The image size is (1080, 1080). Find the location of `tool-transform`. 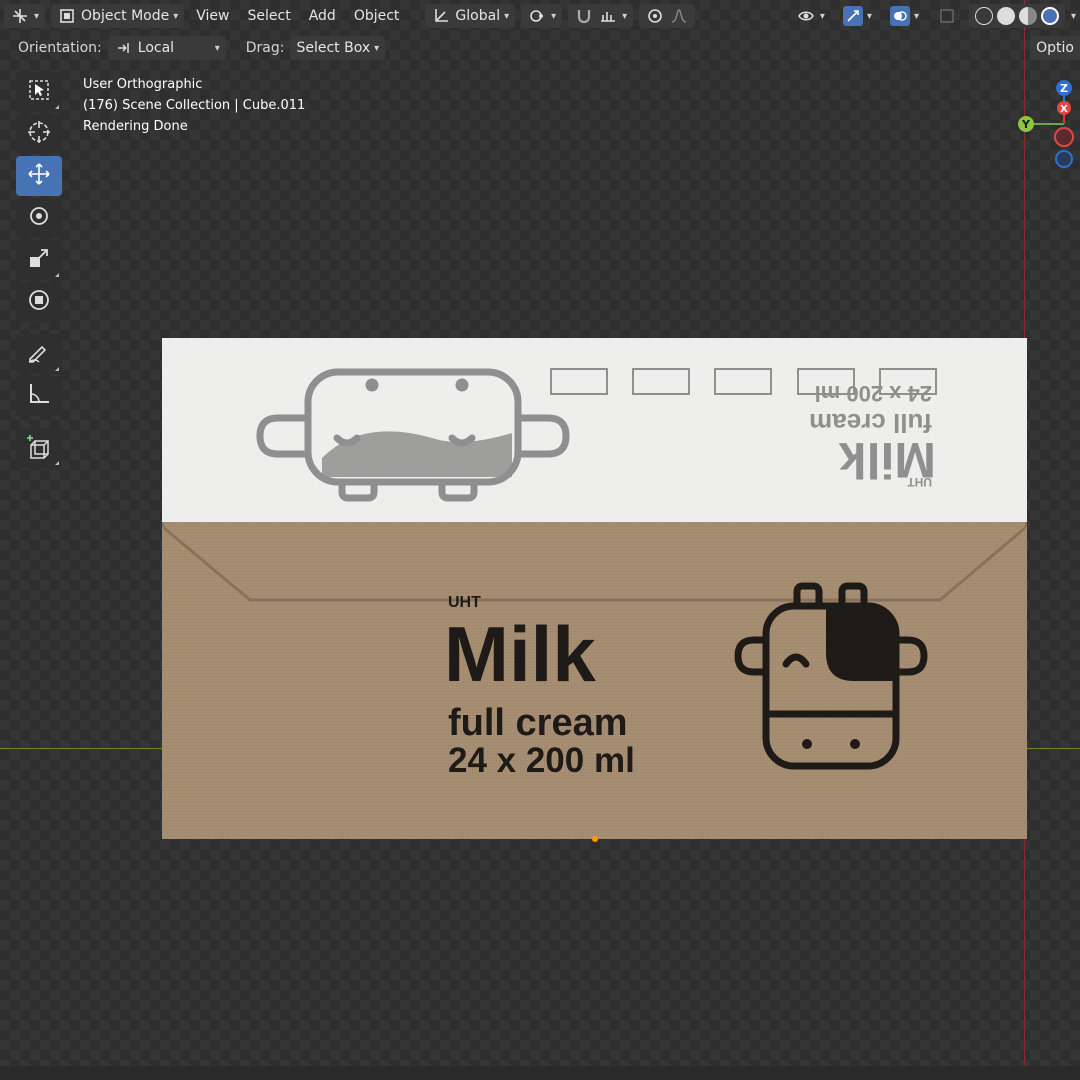

tool-transform is located at coordinates (39, 302).